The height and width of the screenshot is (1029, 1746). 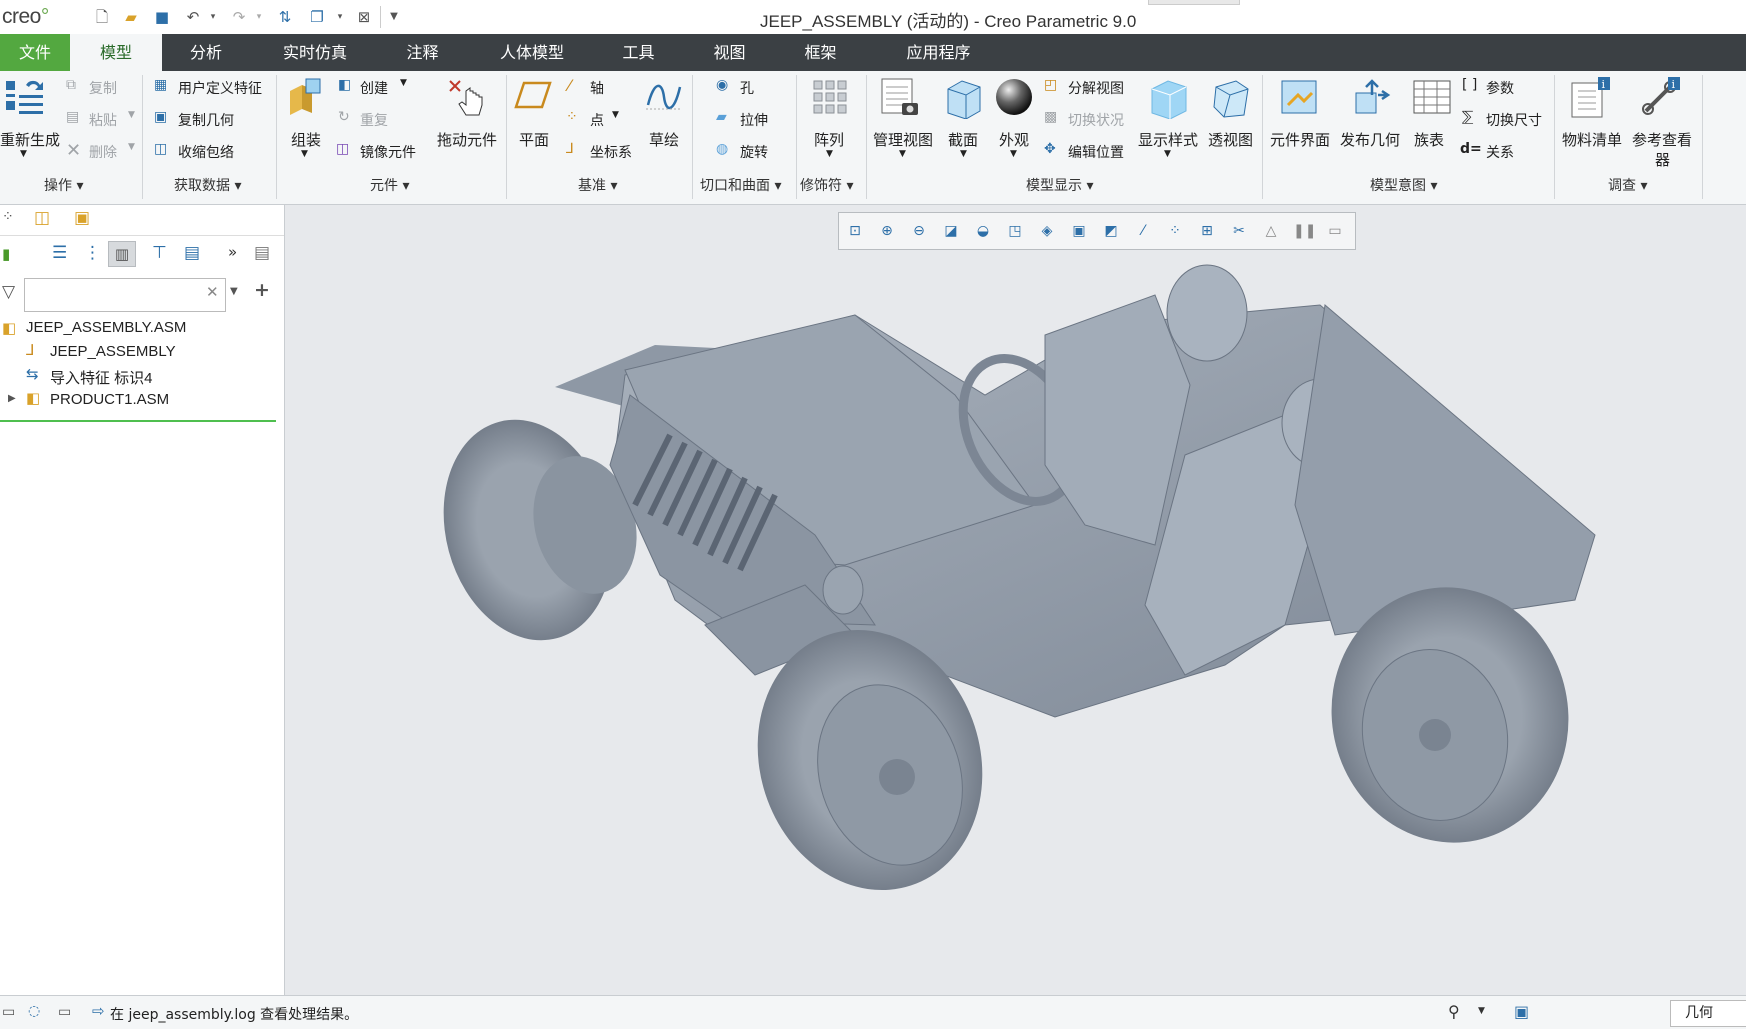 I want to click on extrude-button: 拉伸, so click(x=754, y=120).